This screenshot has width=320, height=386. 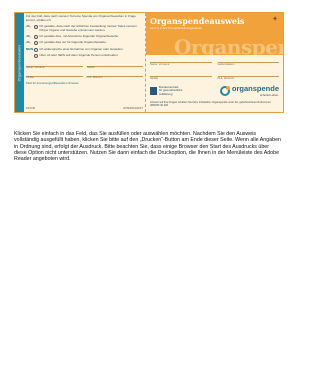 What do you see at coordinates (36, 27) in the screenshot?
I see `radio-yes-all` at bounding box center [36, 27].